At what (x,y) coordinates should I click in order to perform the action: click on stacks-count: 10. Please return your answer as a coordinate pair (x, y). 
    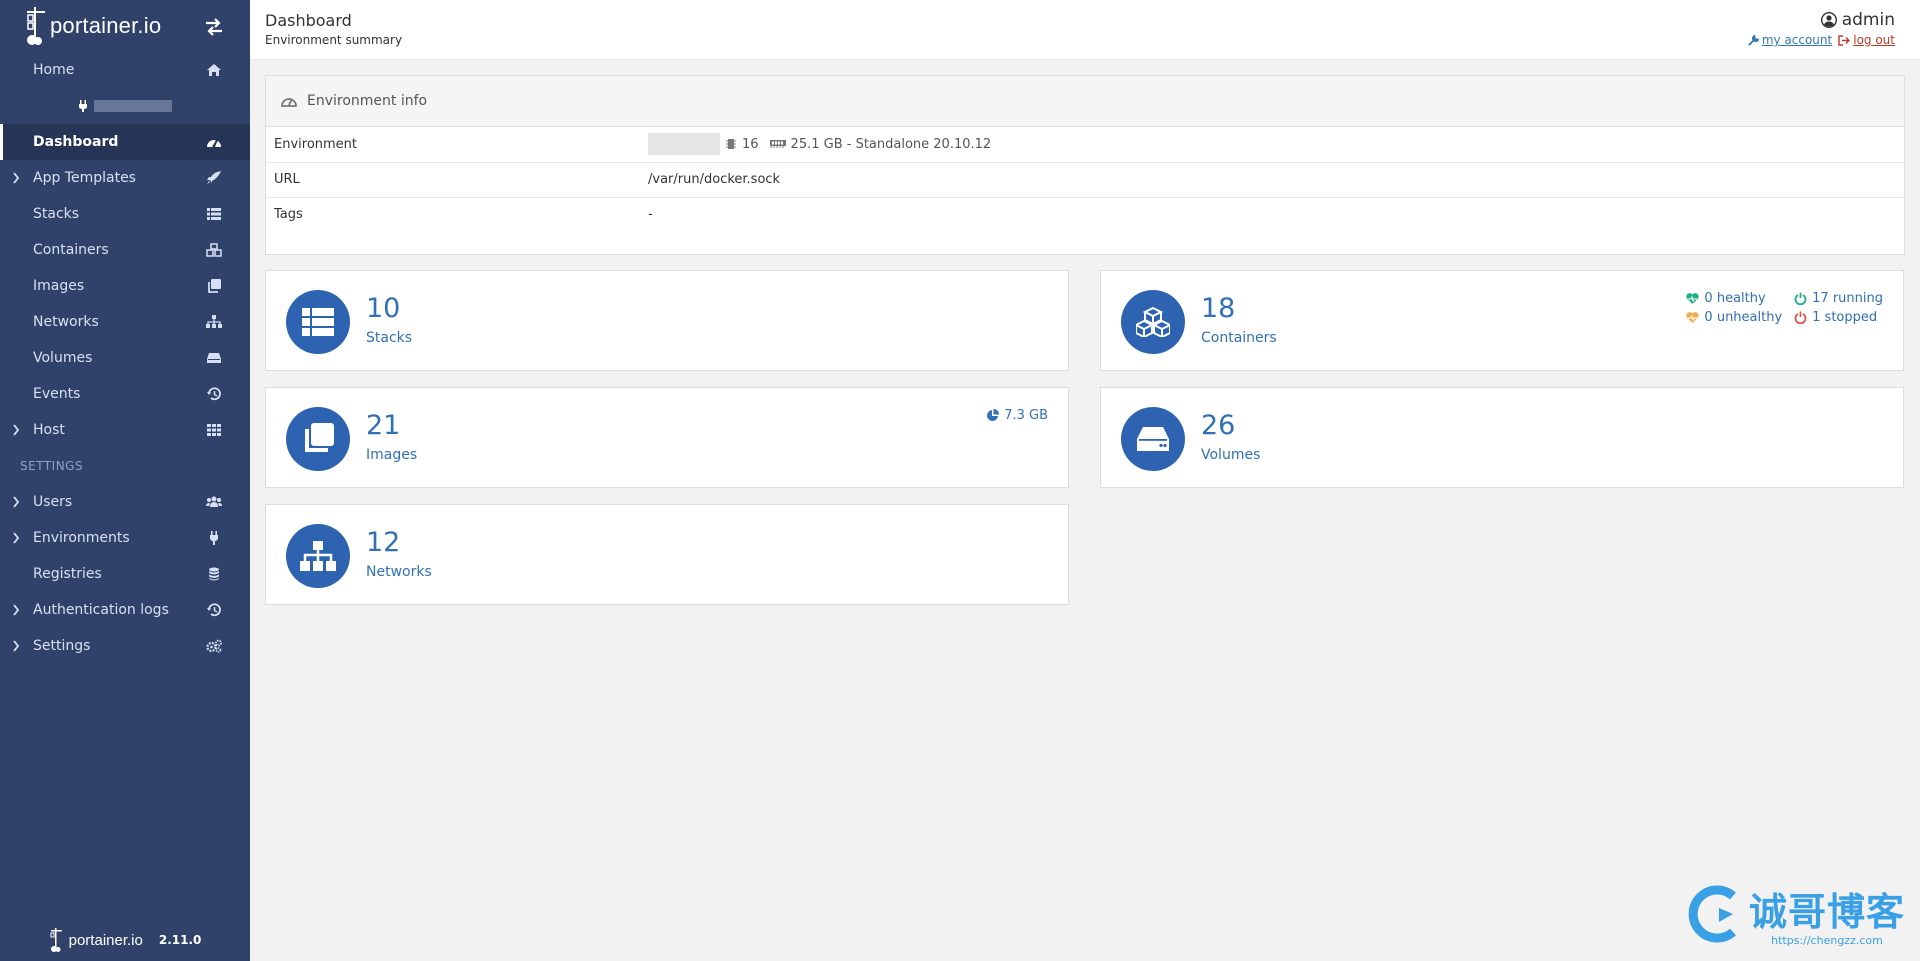
    Looking at the image, I should click on (383, 308).